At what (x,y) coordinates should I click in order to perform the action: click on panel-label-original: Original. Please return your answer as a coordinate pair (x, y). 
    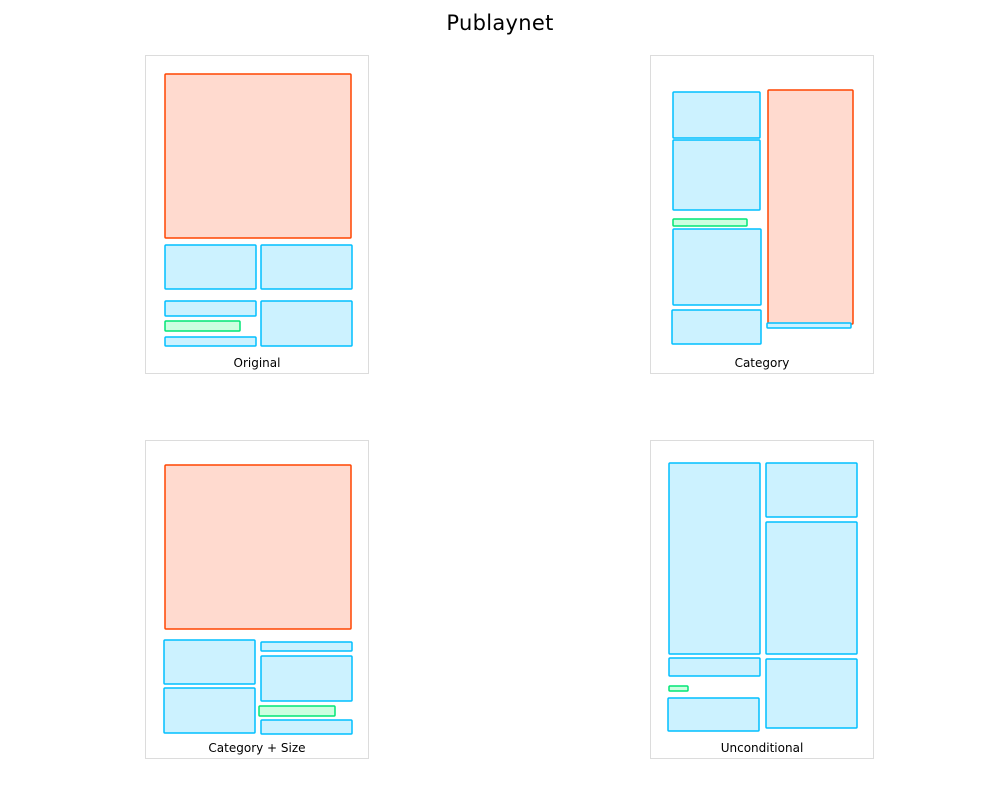
    Looking at the image, I should click on (257, 363).